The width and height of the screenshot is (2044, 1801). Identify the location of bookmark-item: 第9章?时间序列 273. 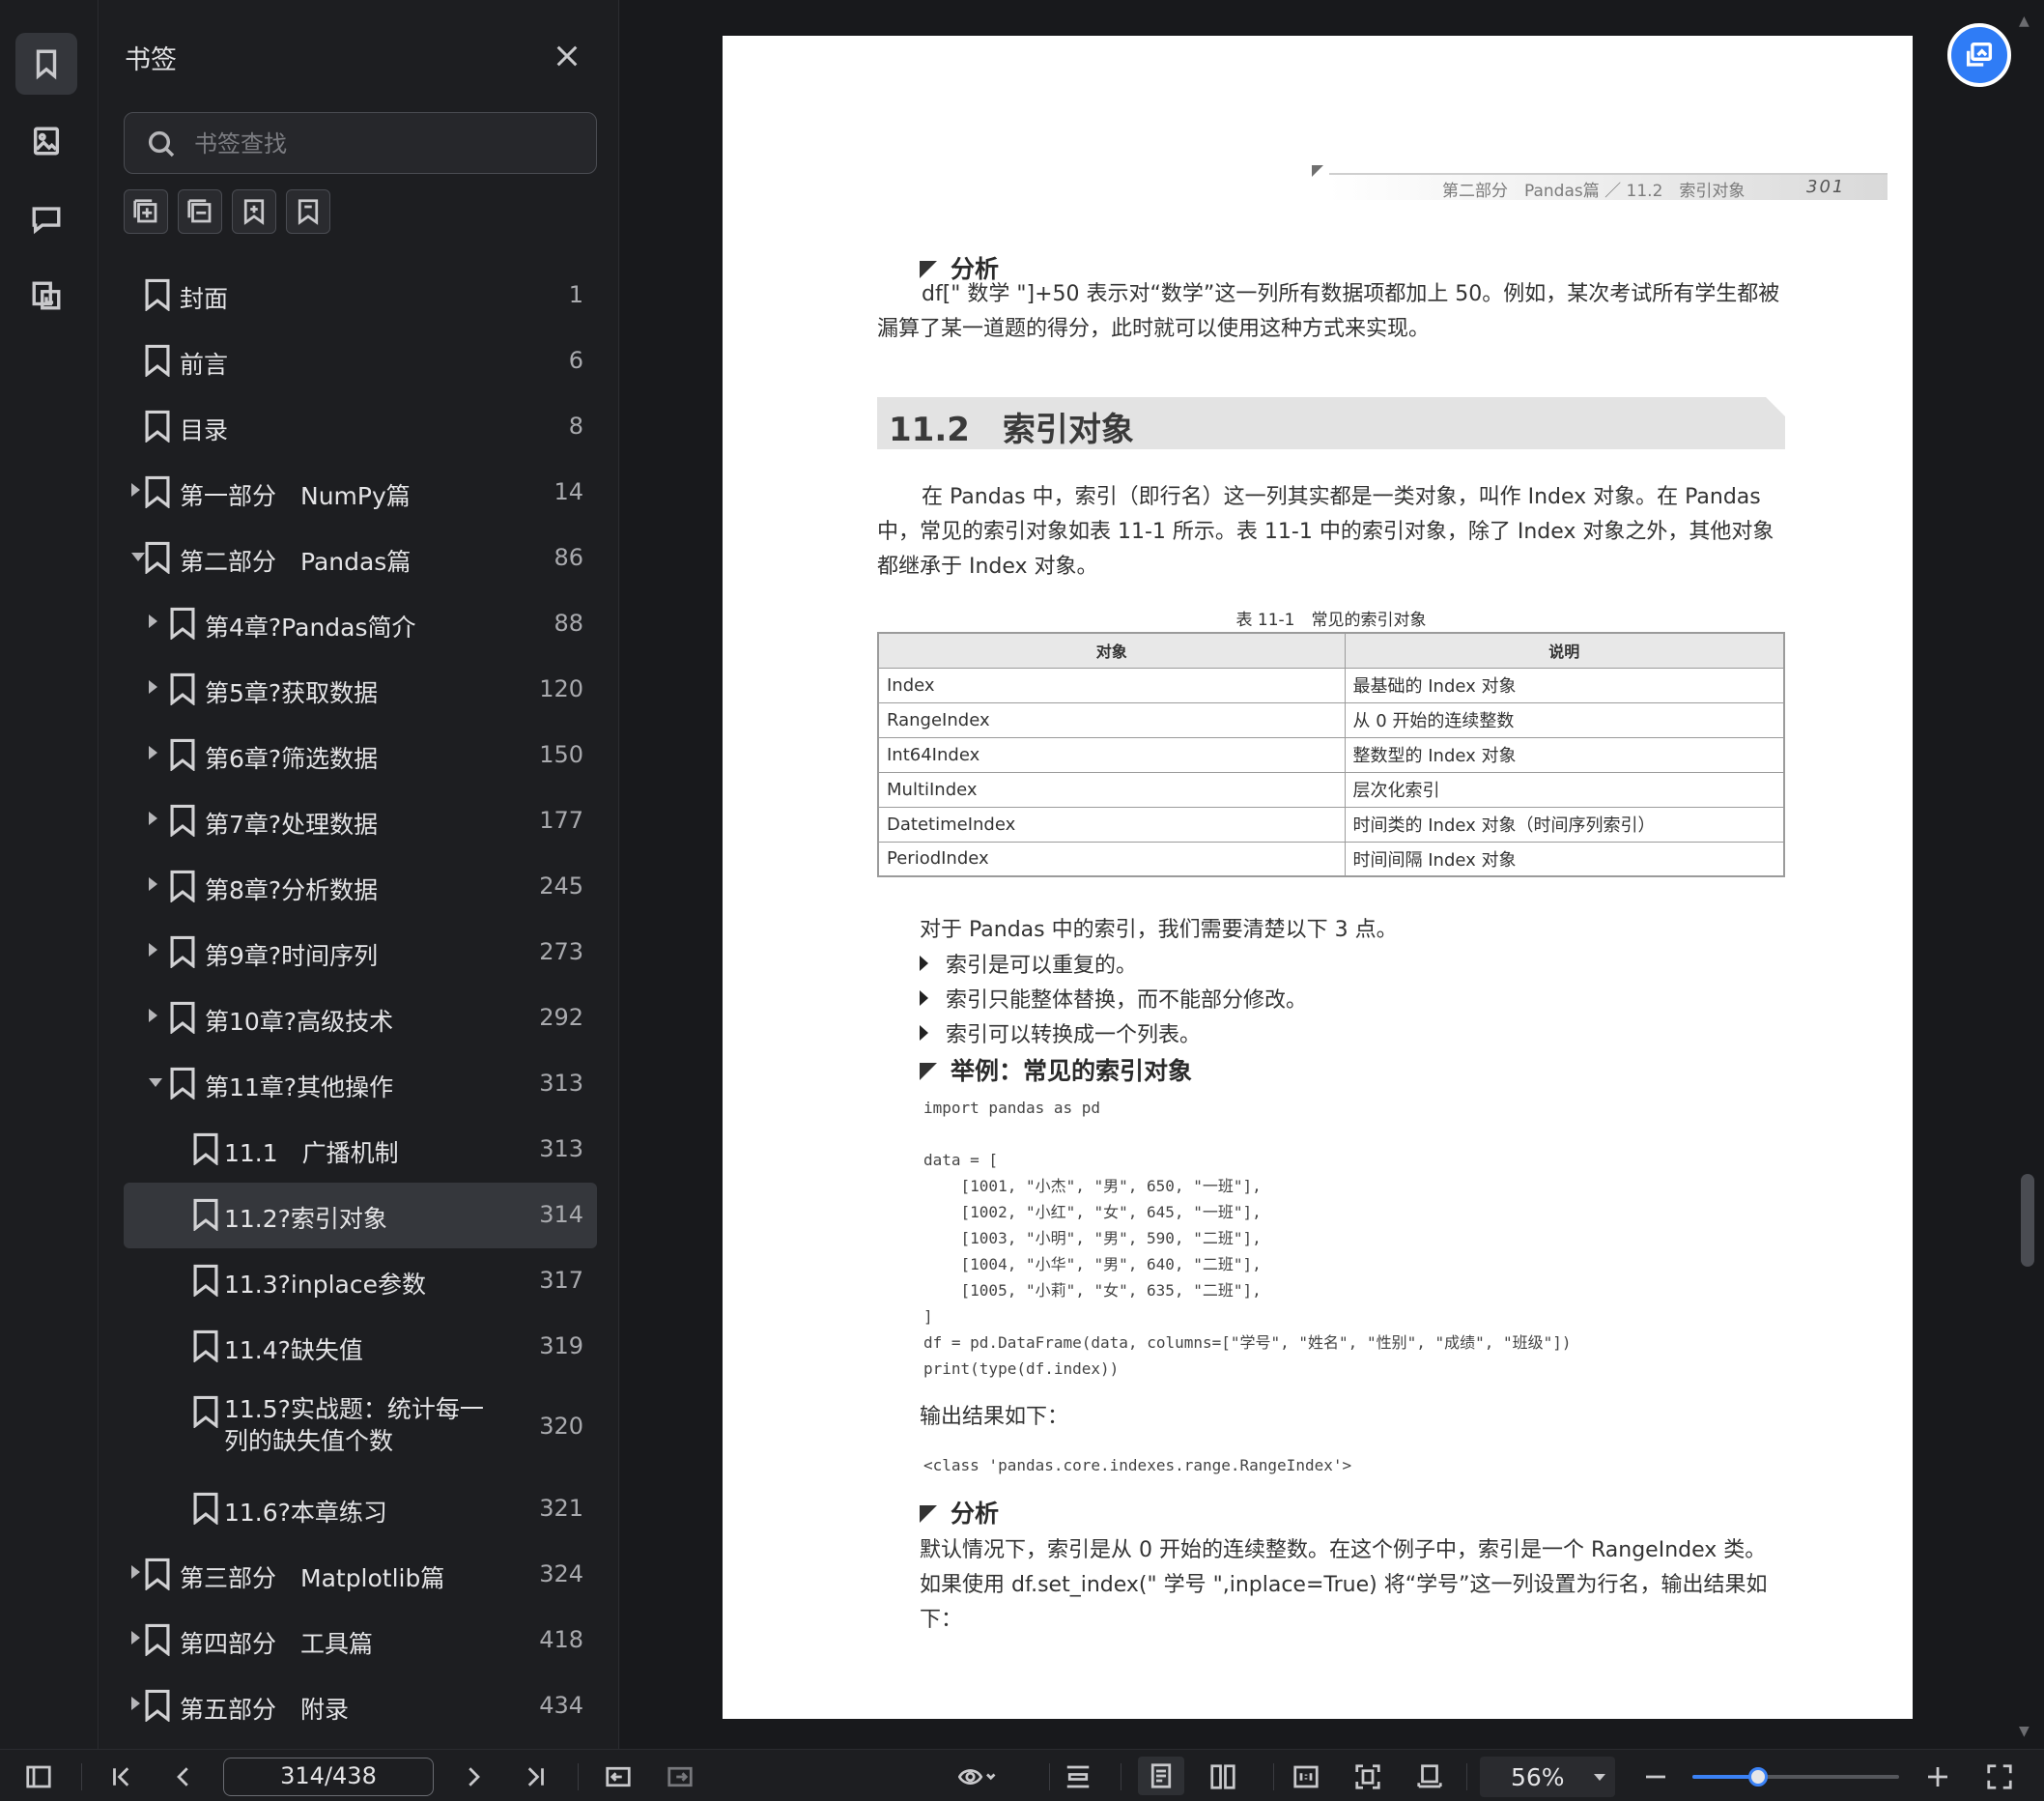
(361, 953).